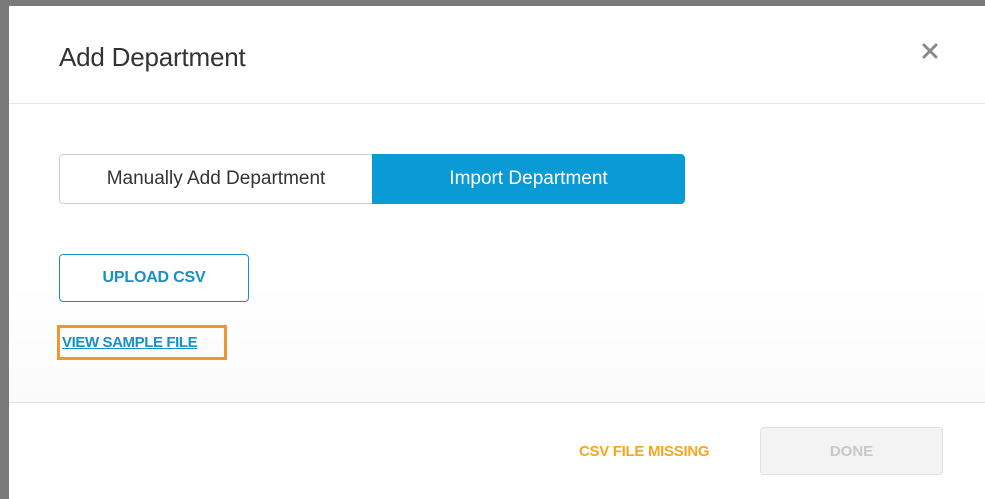  Describe the element at coordinates (851, 451) in the screenshot. I see `done-button: DONE` at that location.